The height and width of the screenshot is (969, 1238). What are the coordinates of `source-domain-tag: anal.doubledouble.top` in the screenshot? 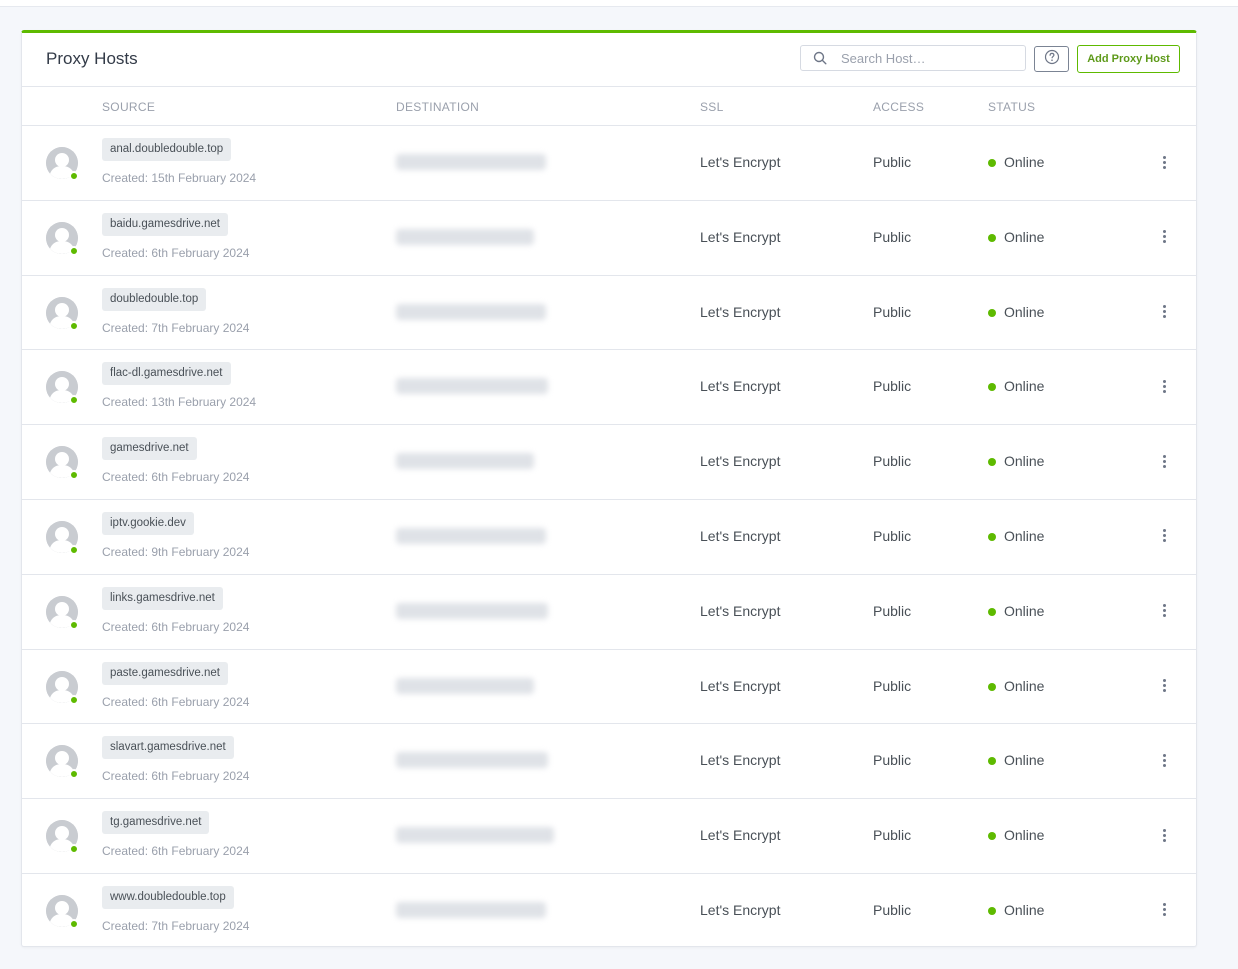 It's located at (167, 149).